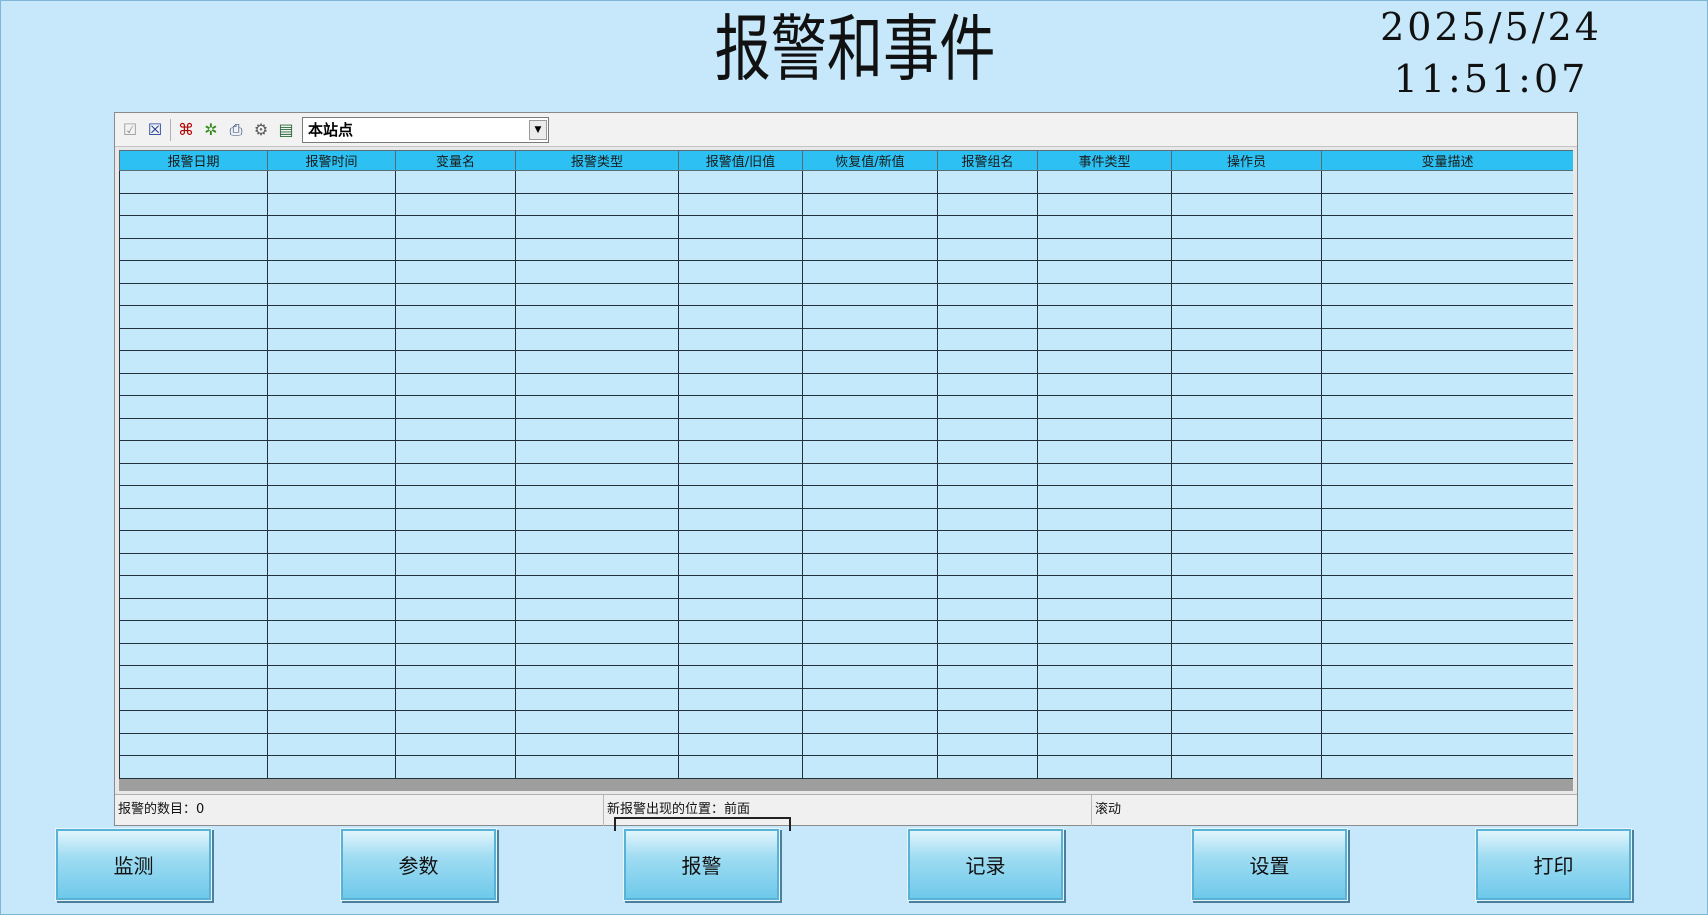 The image size is (1708, 915). I want to click on column-header-event-type: 事件类型, so click(1104, 160).